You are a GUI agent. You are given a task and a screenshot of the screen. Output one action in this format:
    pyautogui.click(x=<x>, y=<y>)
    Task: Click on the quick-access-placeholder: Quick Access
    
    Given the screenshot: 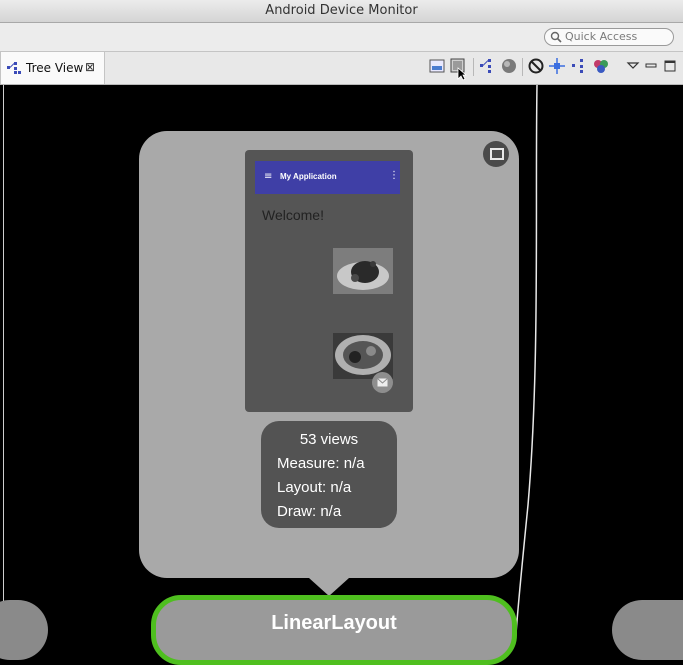 What is the action you would take?
    pyautogui.click(x=601, y=36)
    